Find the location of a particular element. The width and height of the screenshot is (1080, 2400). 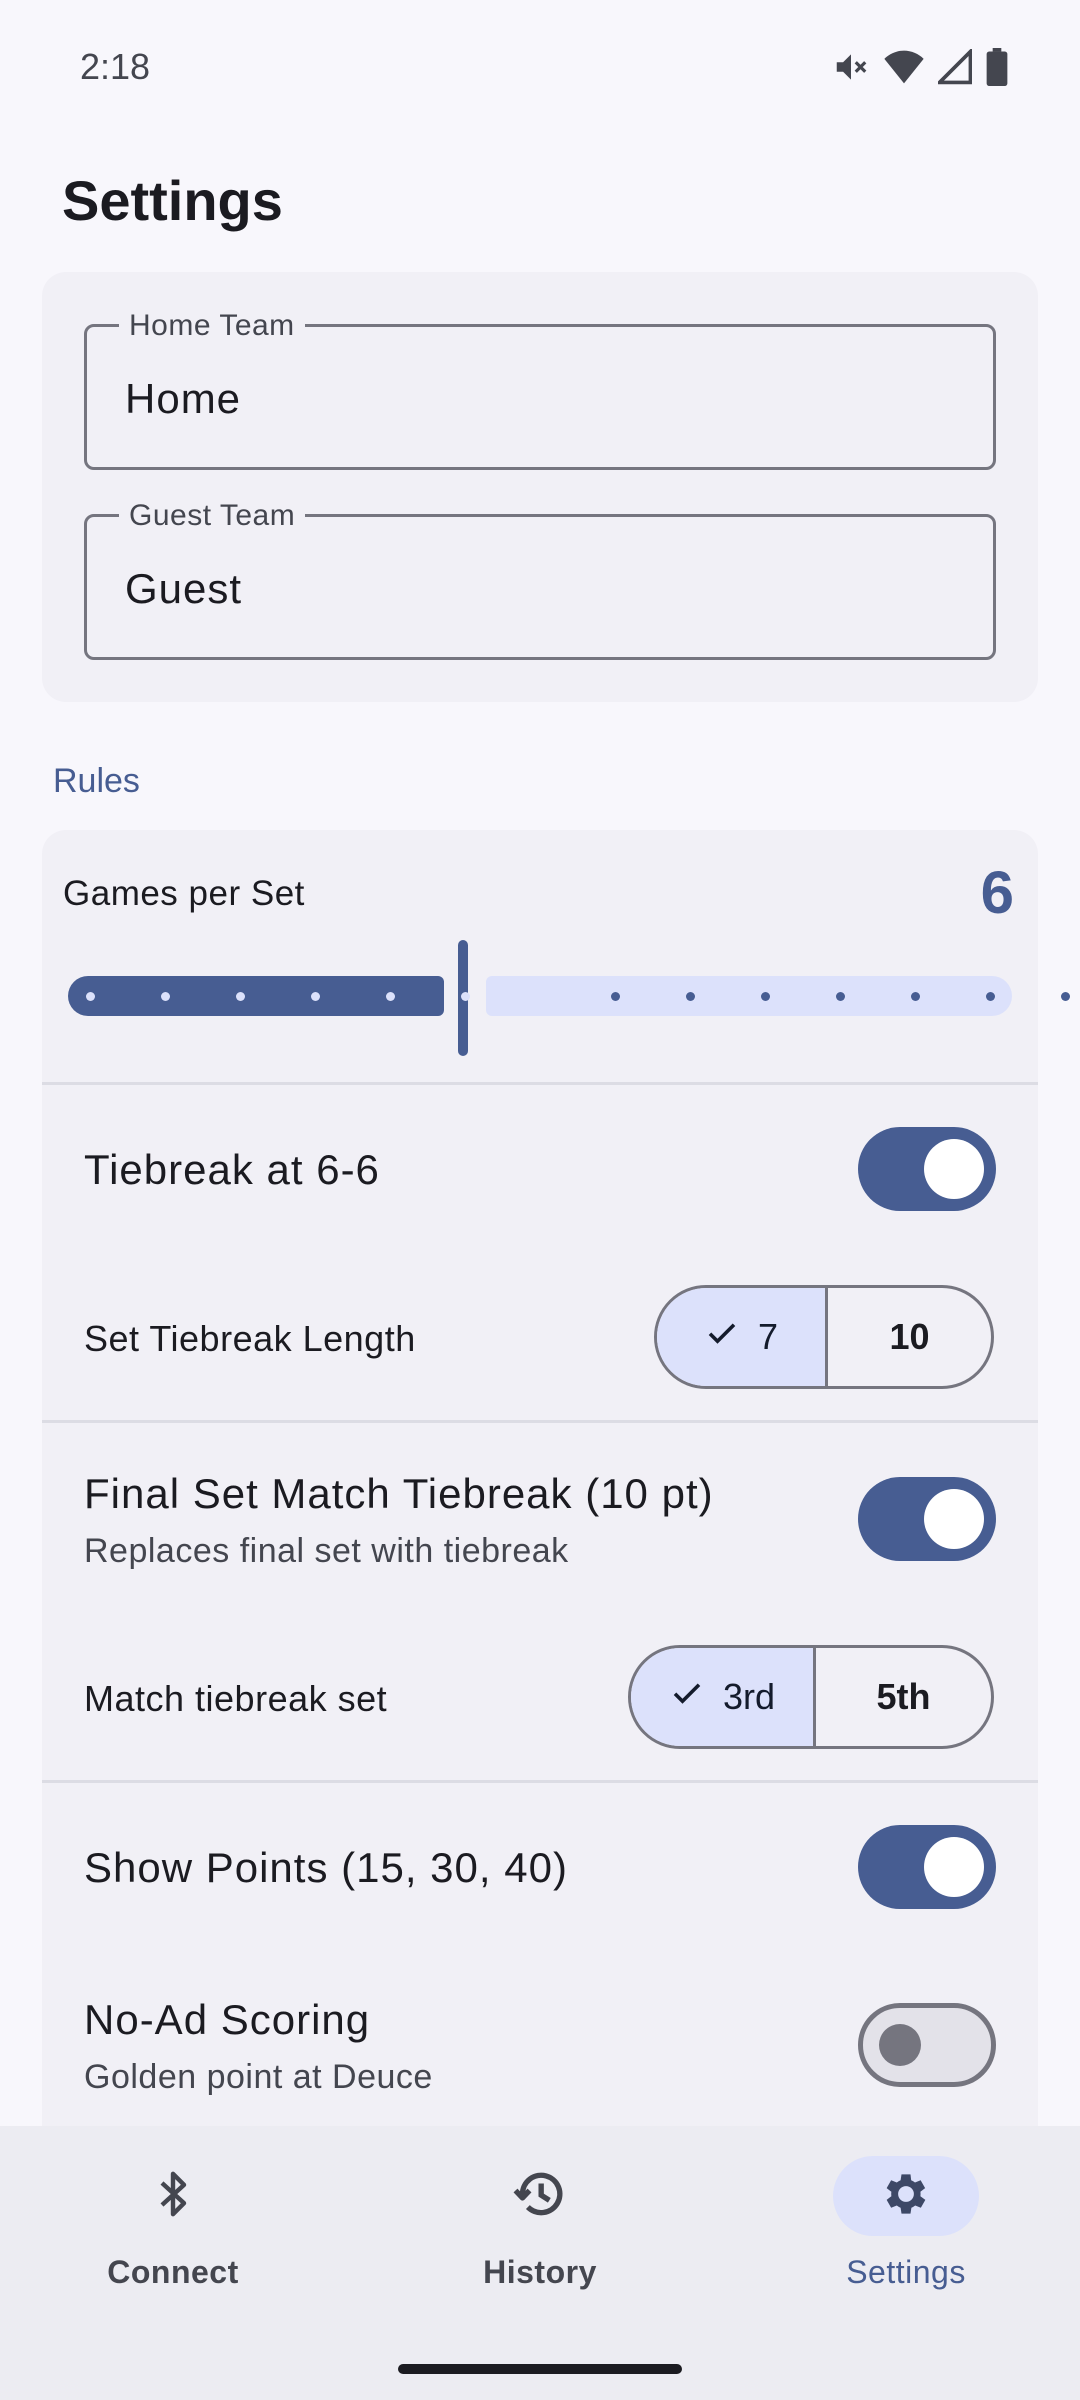

home-indicator is located at coordinates (540, 2369).